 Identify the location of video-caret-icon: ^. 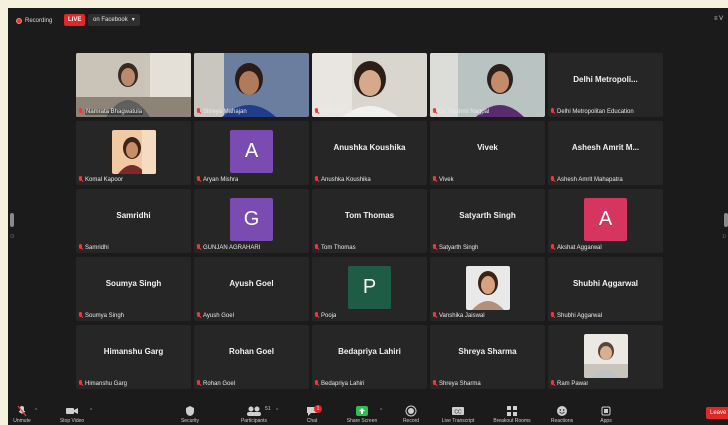
(91, 411).